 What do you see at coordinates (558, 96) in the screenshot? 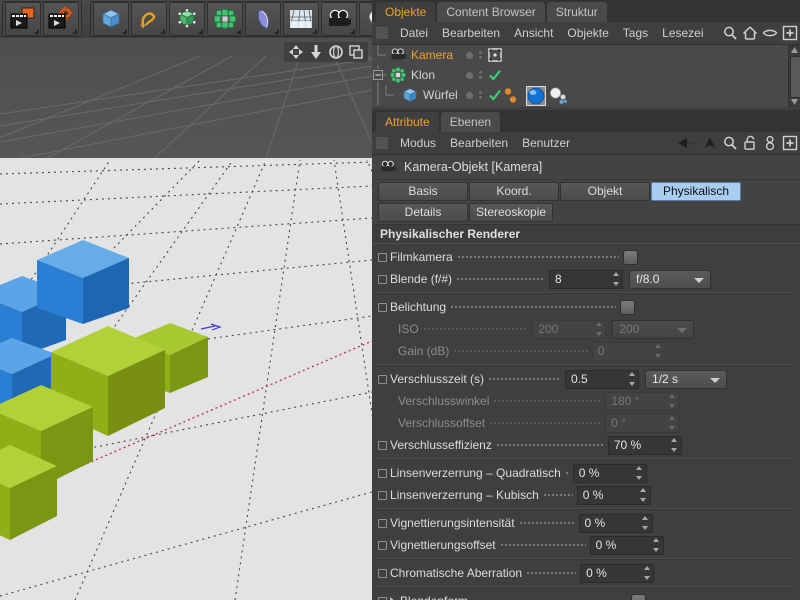
I see `material-white-tag` at bounding box center [558, 96].